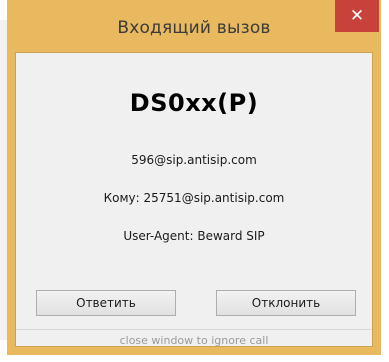  Describe the element at coordinates (194, 236) in the screenshot. I see `user-agent: User-Agent: Beward SIP` at that location.